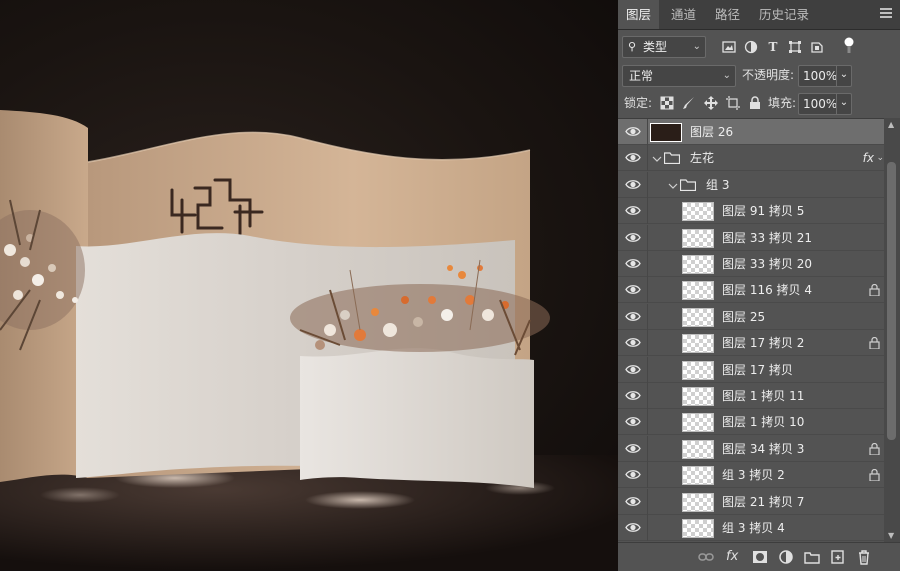  Describe the element at coordinates (767, 238) in the screenshot. I see `layer-name: 图层 33 拷贝 21` at that location.